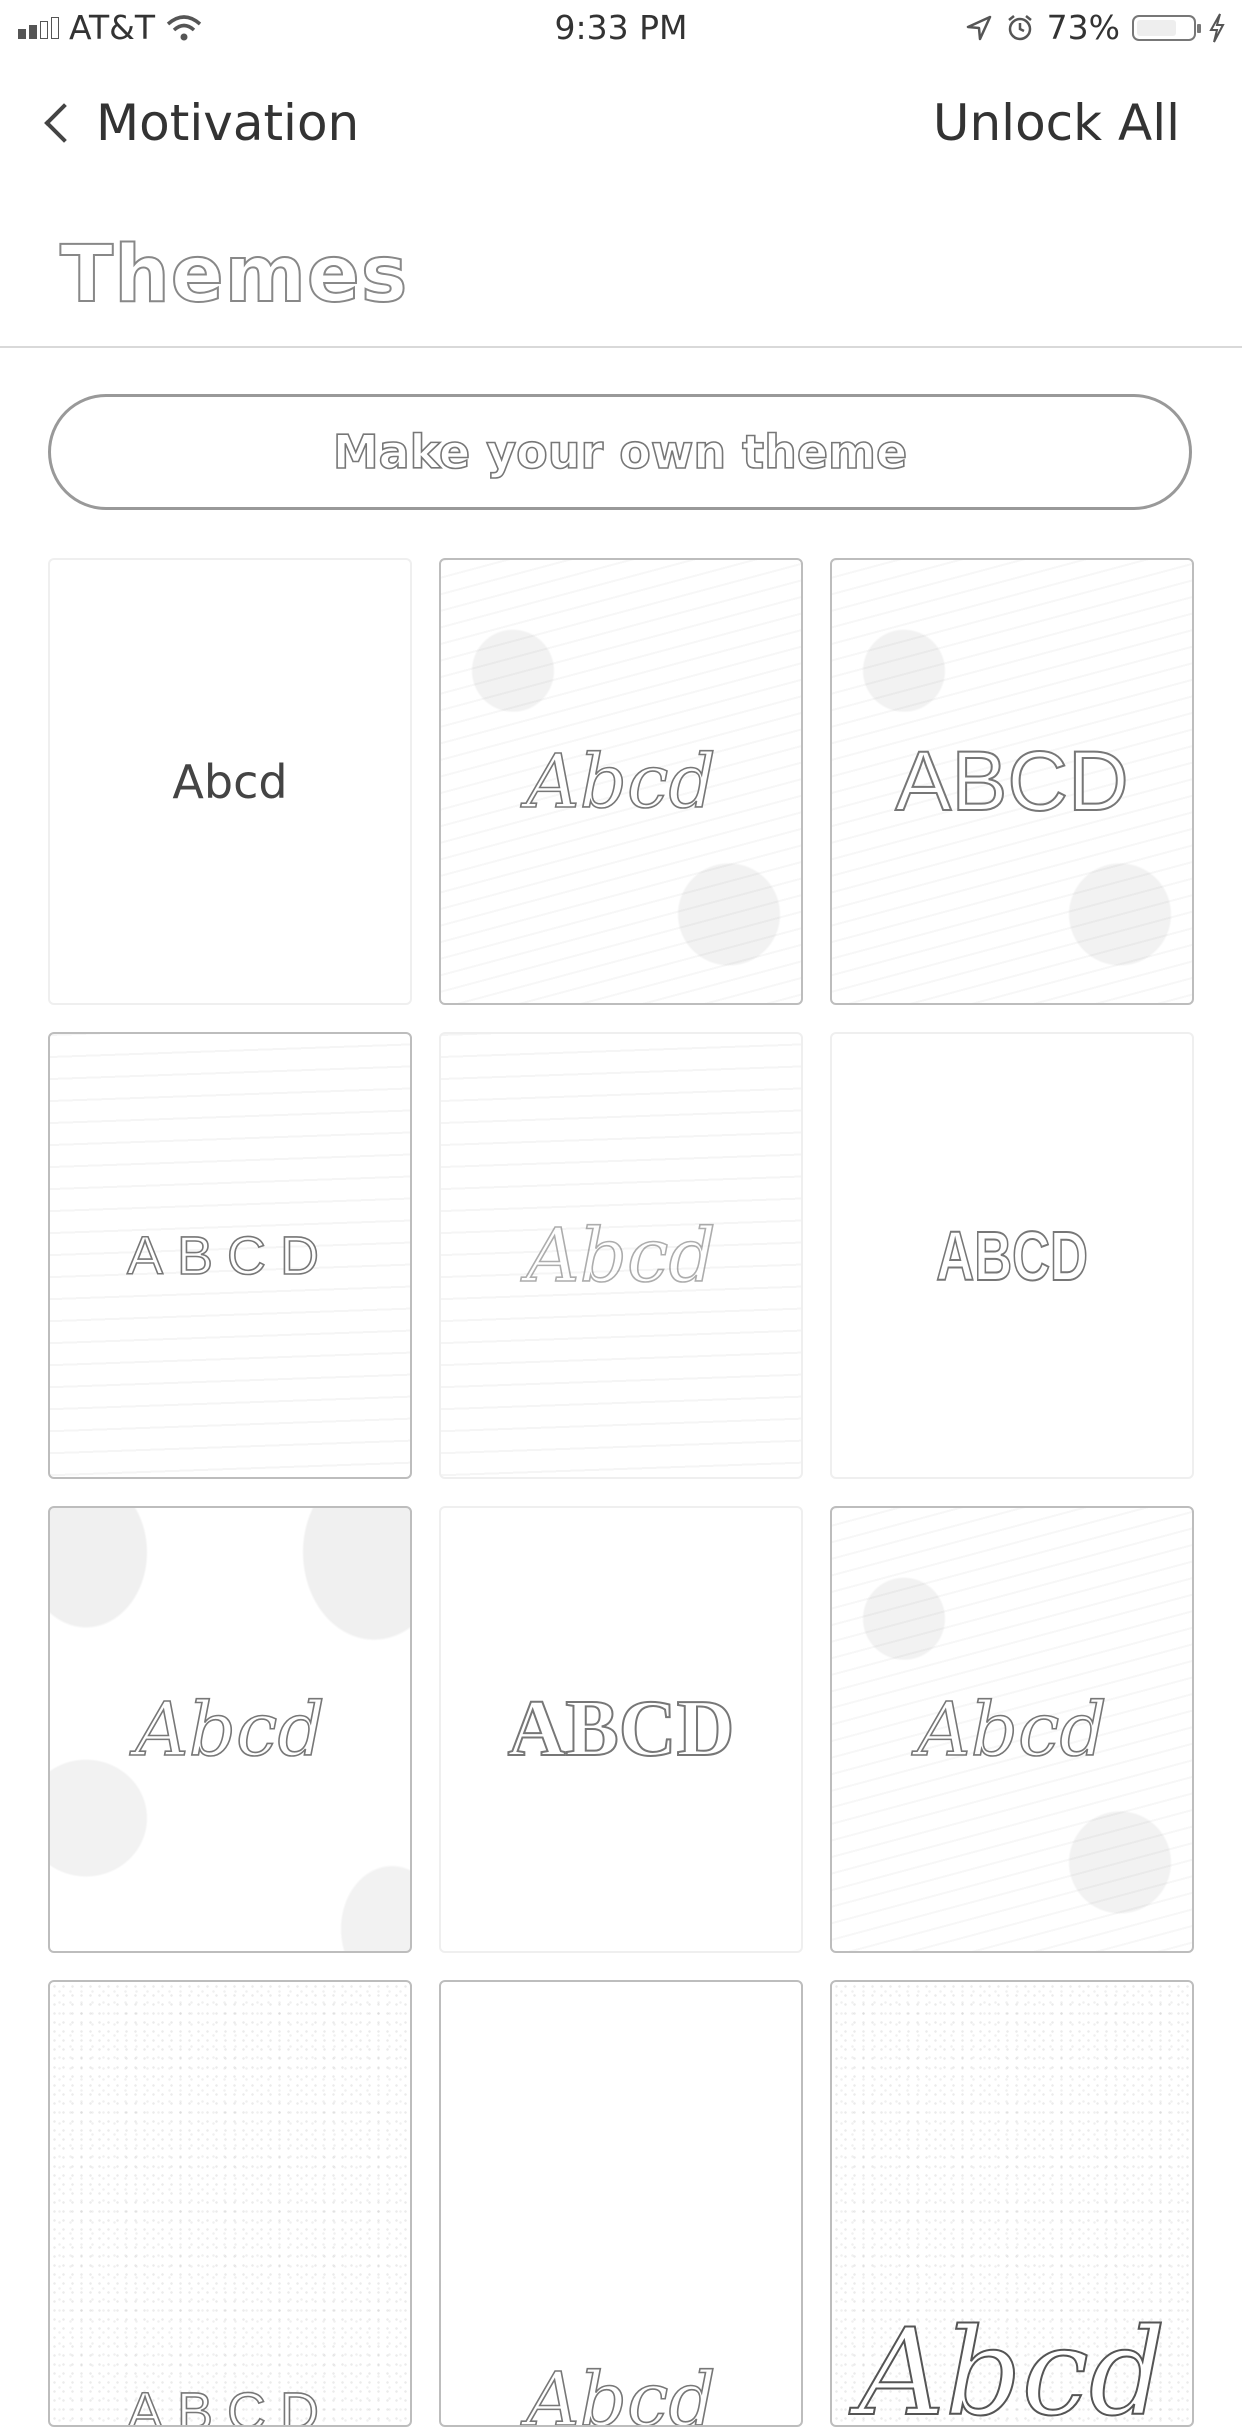 The width and height of the screenshot is (1242, 2427). I want to click on nav-bar: Motivation Unlock All, so click(621, 125).